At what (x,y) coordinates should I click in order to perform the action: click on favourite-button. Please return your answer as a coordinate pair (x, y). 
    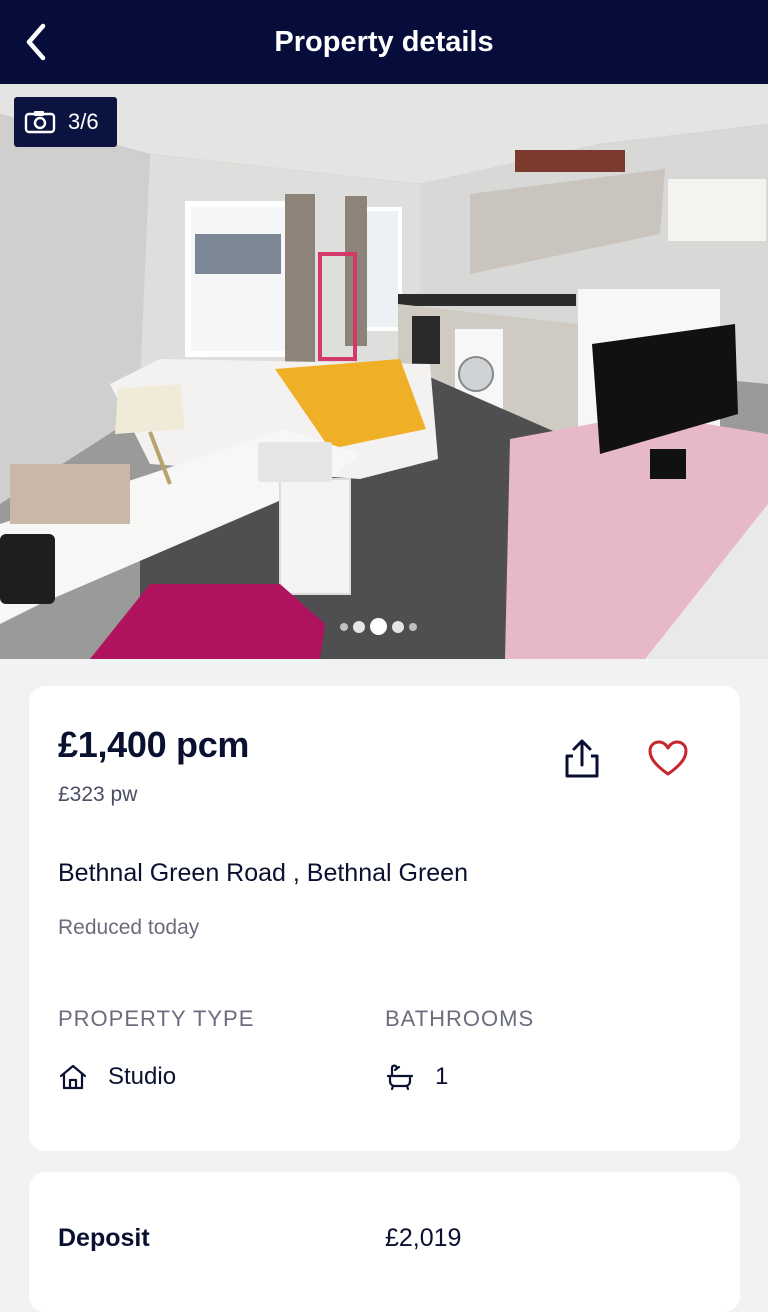
    Looking at the image, I should click on (668, 759).